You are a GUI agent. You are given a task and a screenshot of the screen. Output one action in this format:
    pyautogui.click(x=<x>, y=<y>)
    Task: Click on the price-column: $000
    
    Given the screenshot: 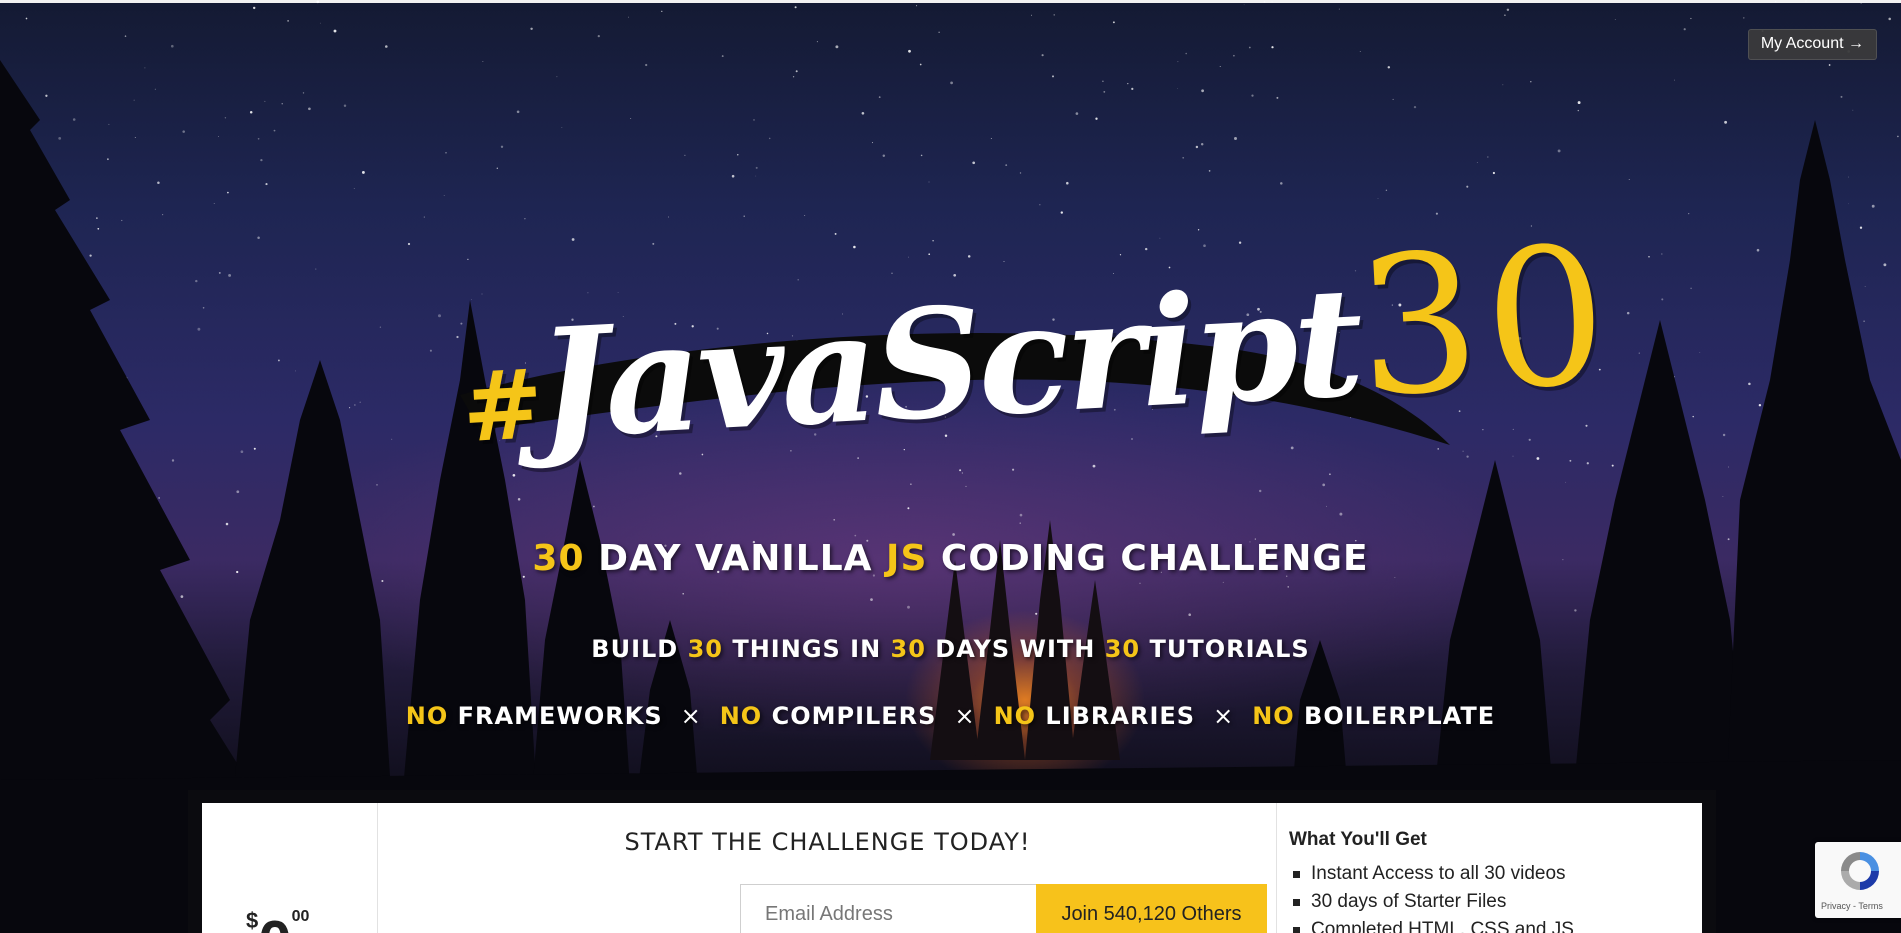 What is the action you would take?
    pyautogui.click(x=290, y=868)
    